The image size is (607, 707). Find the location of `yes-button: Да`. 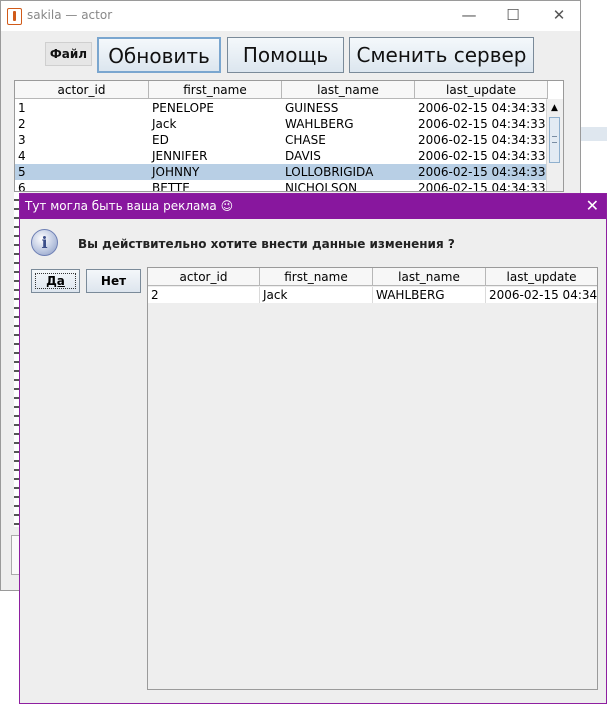

yes-button: Да is located at coordinates (55, 281).